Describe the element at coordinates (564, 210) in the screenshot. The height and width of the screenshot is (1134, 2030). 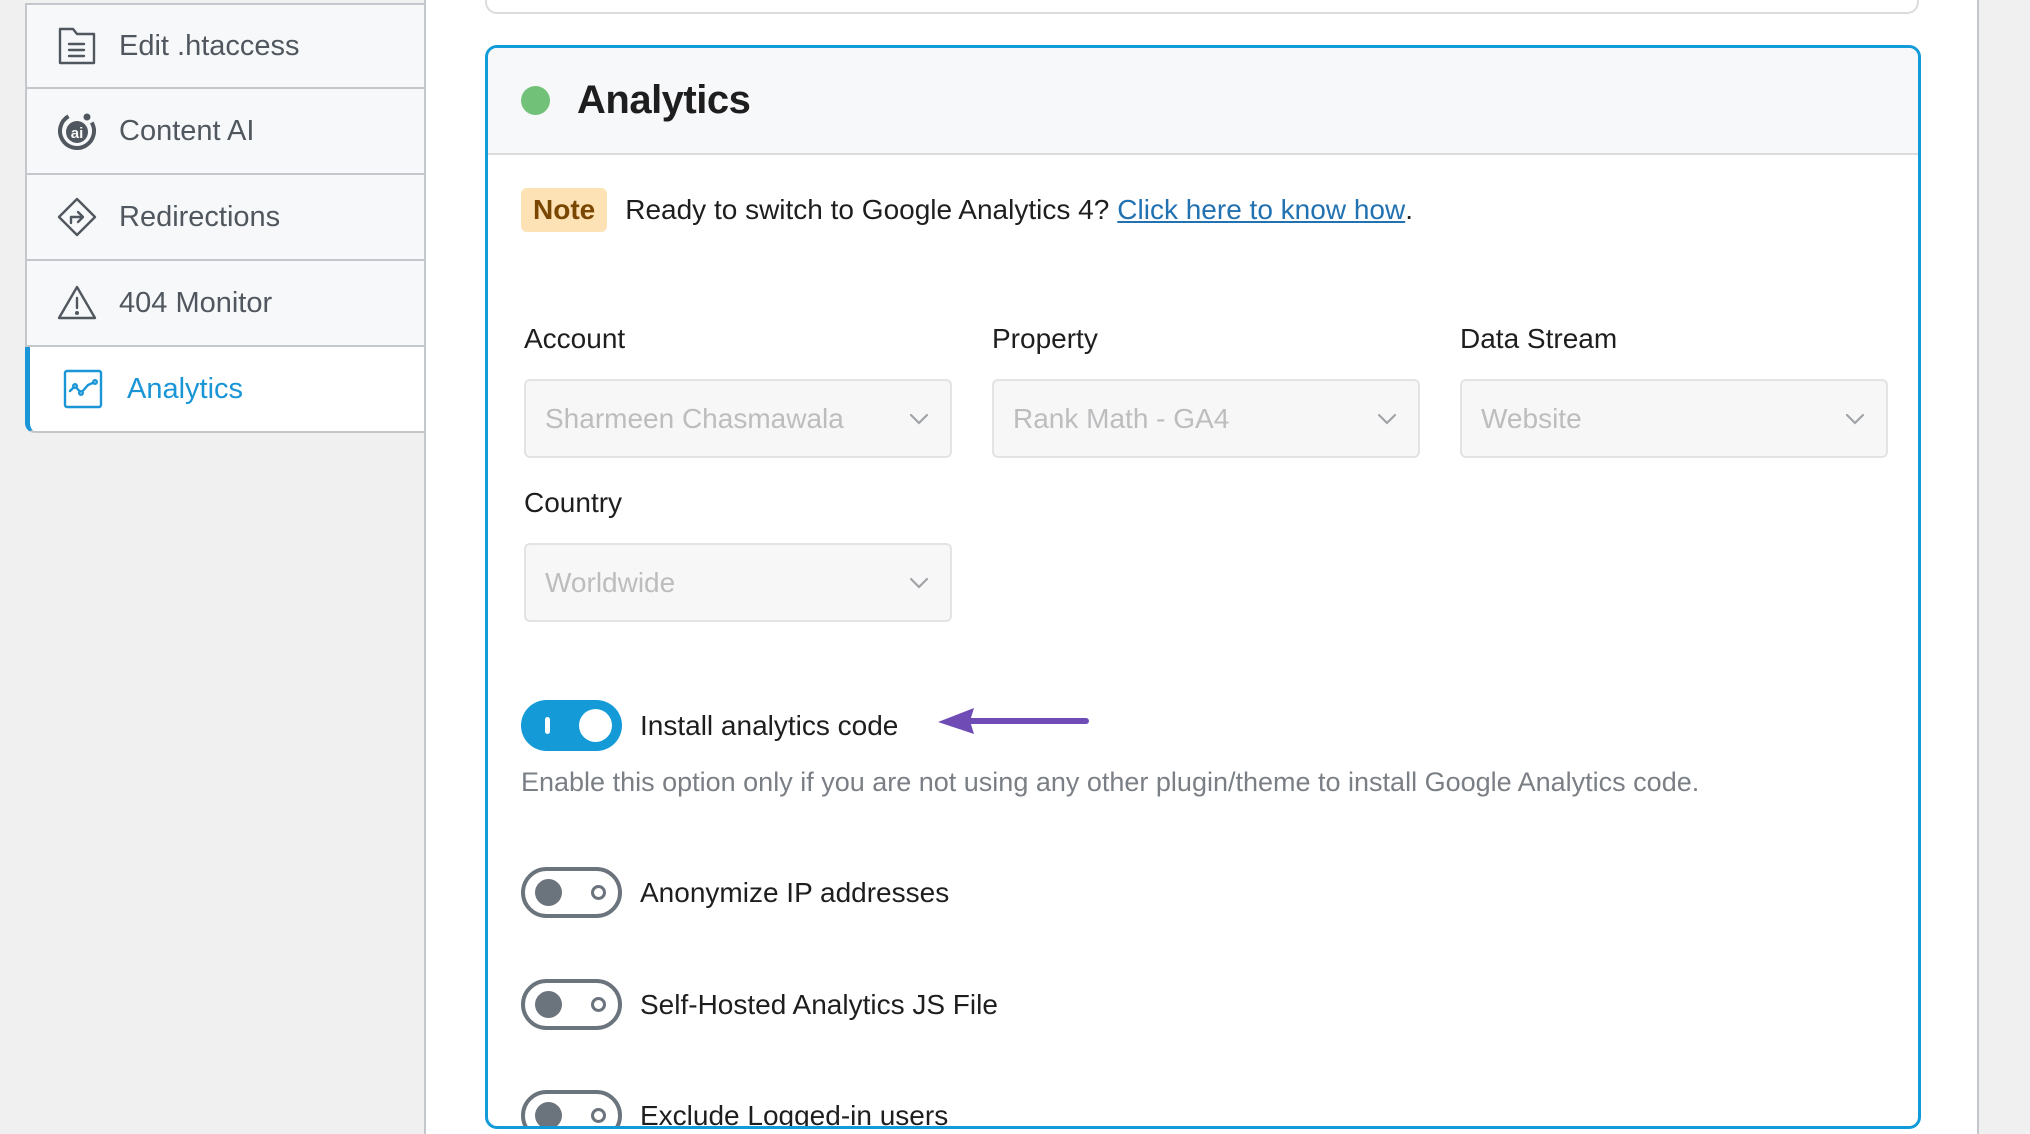
I see `note-badge: Note` at that location.